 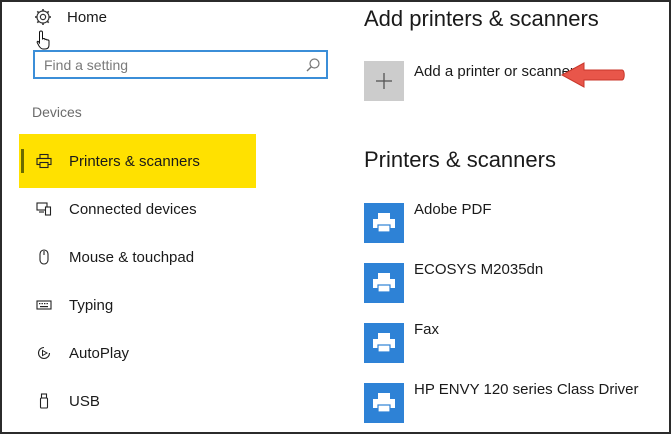 I want to click on sidebar-item-label: AutoPlay, so click(x=99, y=353).